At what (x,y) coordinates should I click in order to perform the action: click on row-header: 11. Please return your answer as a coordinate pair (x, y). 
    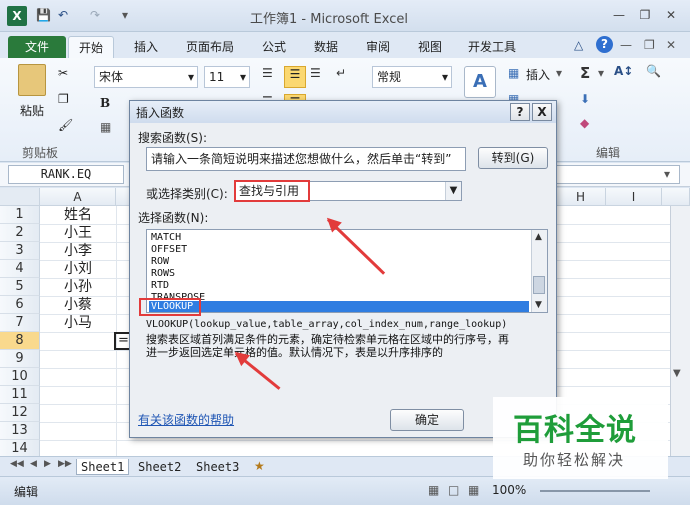
    Looking at the image, I should click on (20, 395).